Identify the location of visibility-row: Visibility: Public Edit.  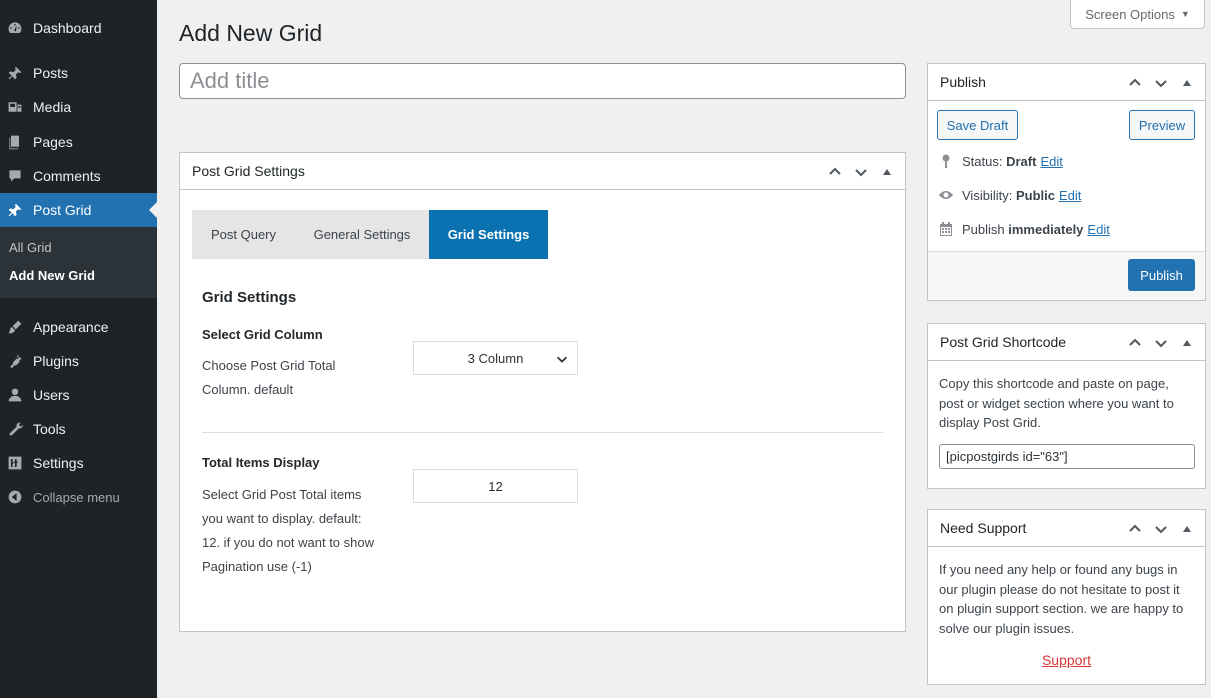
(1009, 195).